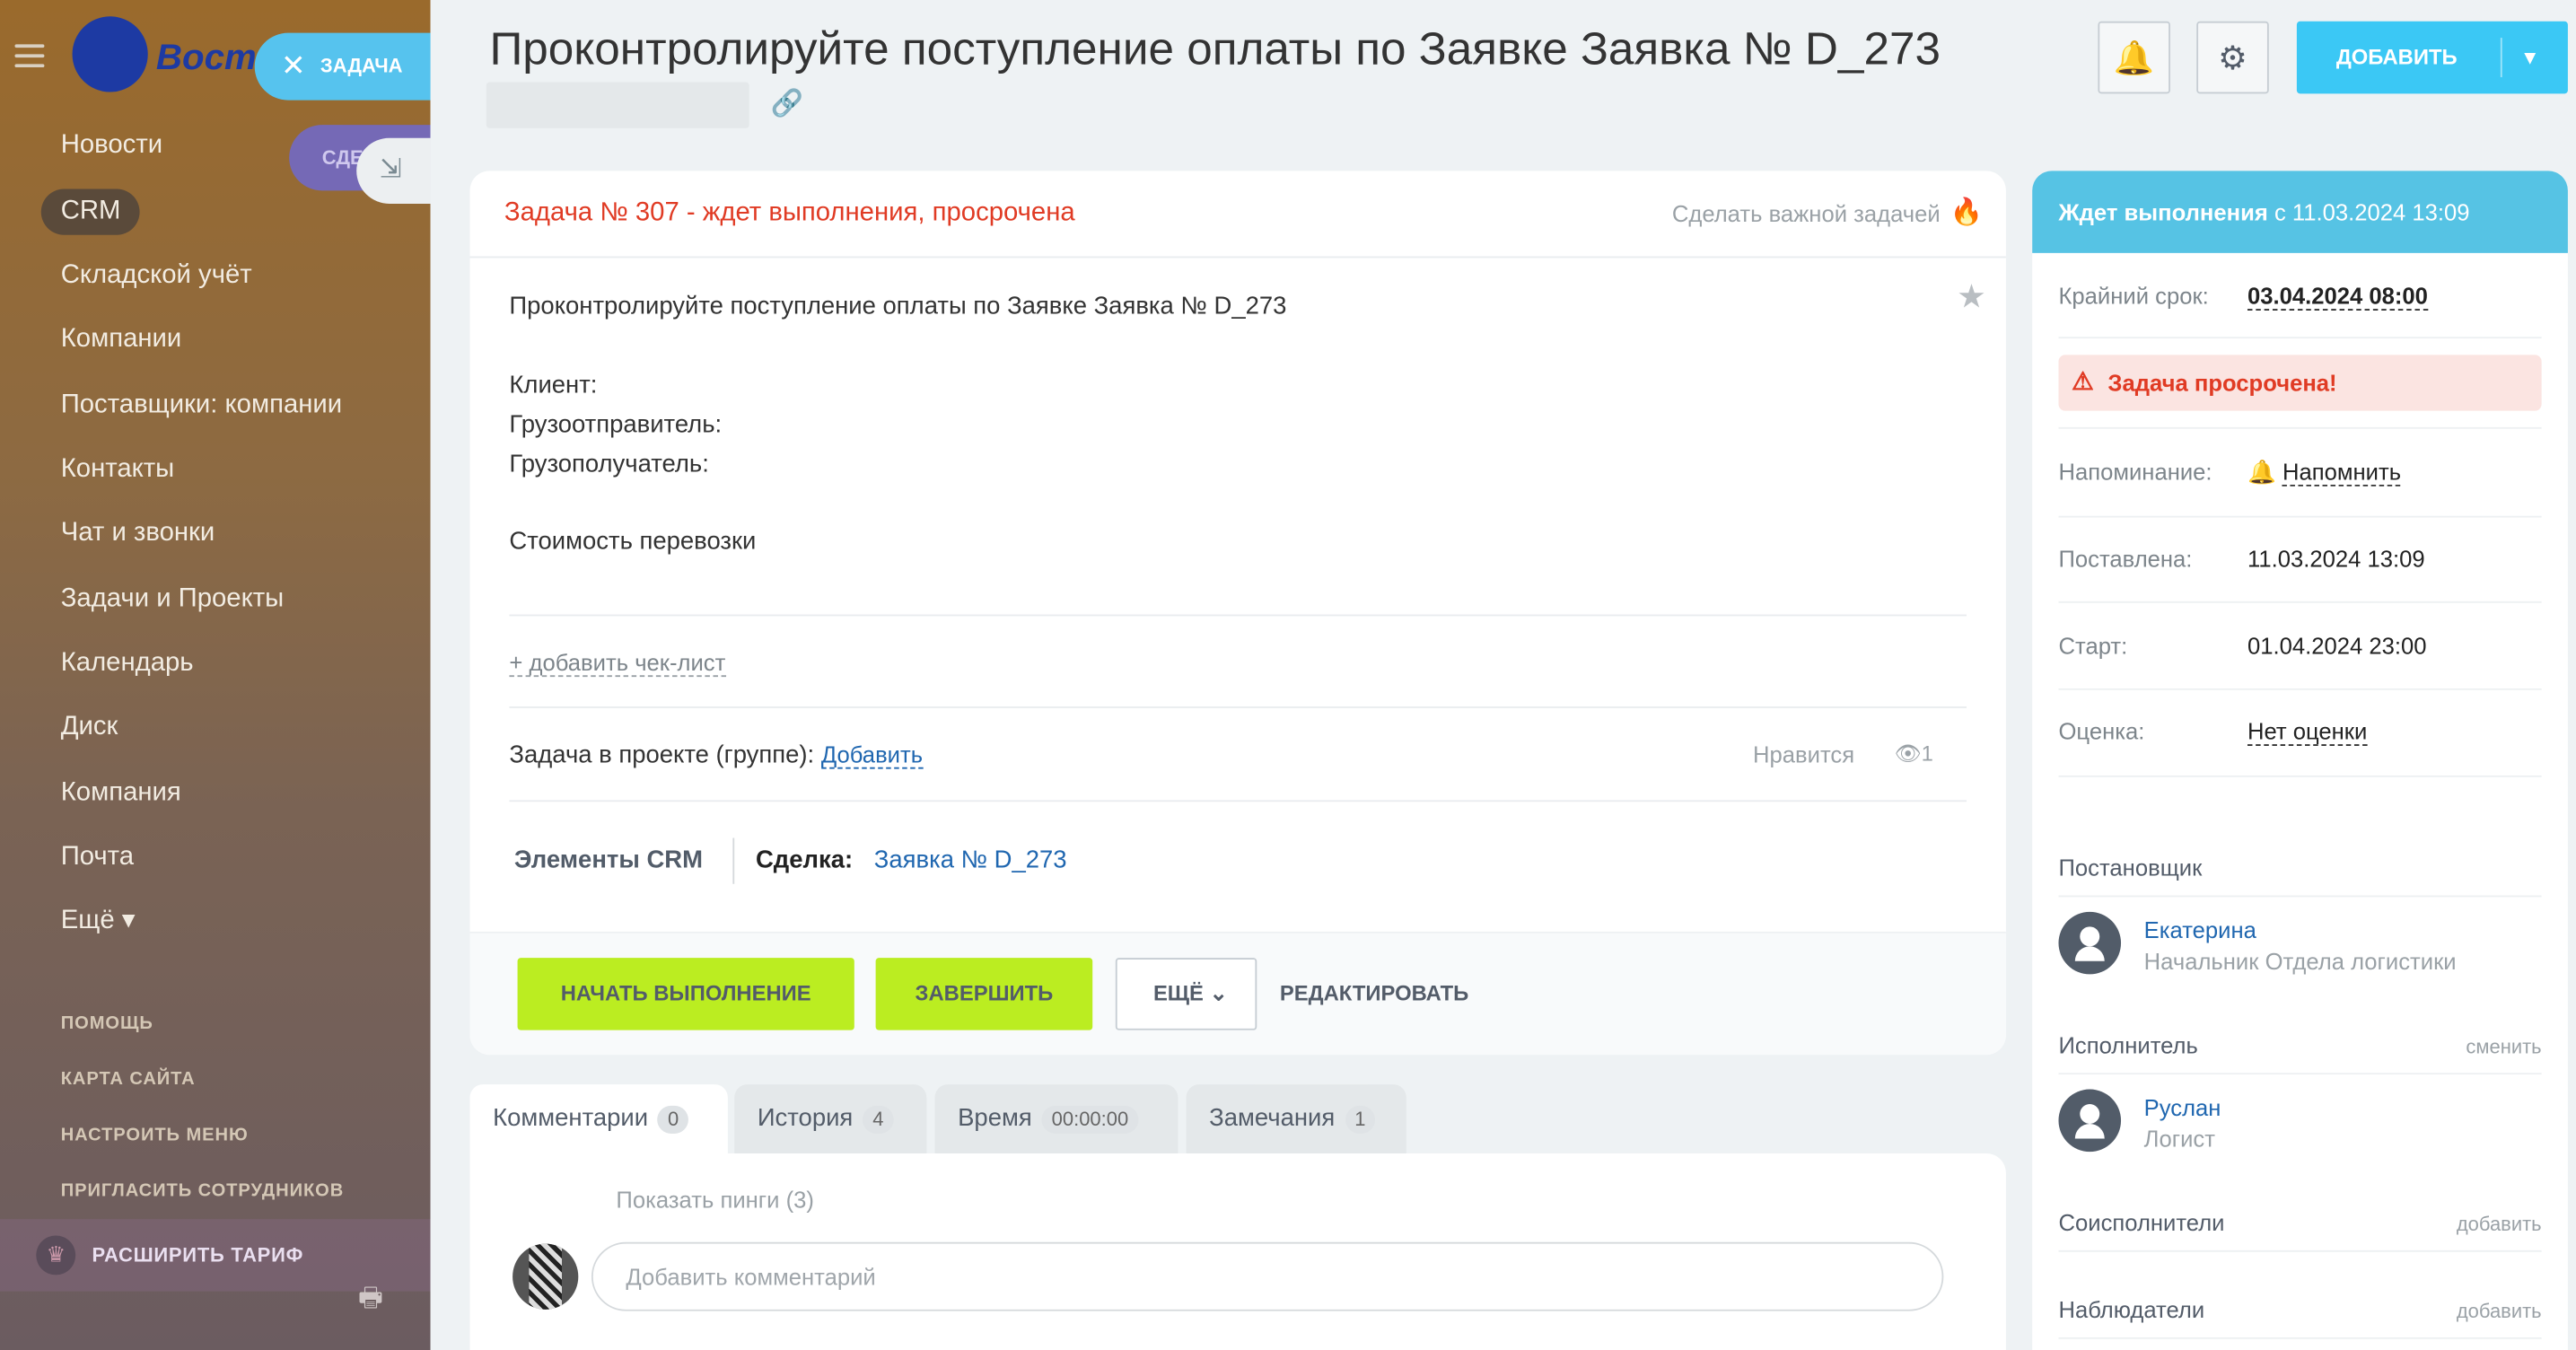 The height and width of the screenshot is (1350, 2576). Describe the element at coordinates (995, 1118) in the screenshot. I see `tab-label: Время` at that location.